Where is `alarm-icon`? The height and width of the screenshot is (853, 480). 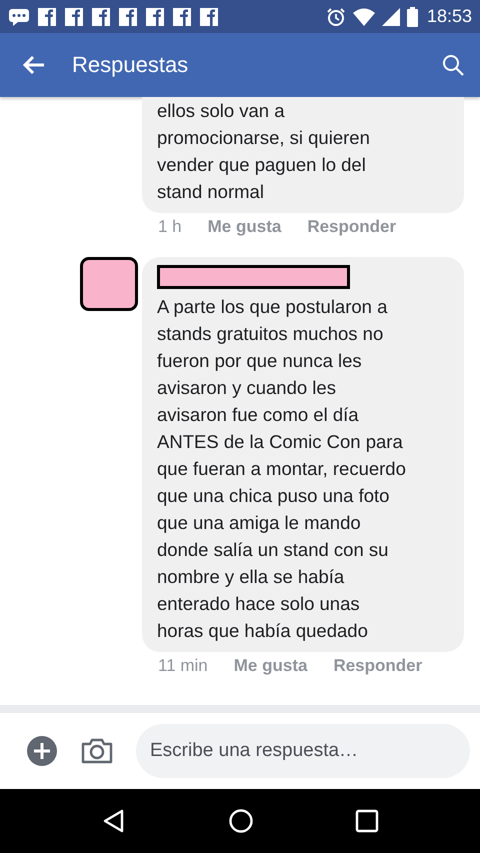
alarm-icon is located at coordinates (336, 16).